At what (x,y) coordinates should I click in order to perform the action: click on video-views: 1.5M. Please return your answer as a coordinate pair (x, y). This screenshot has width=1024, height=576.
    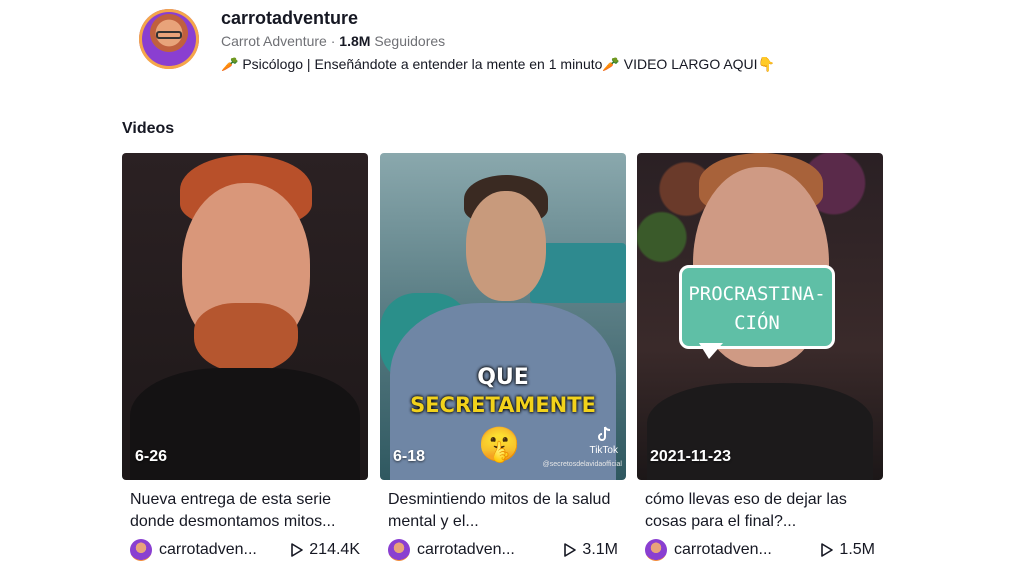
    Looking at the image, I should click on (848, 550).